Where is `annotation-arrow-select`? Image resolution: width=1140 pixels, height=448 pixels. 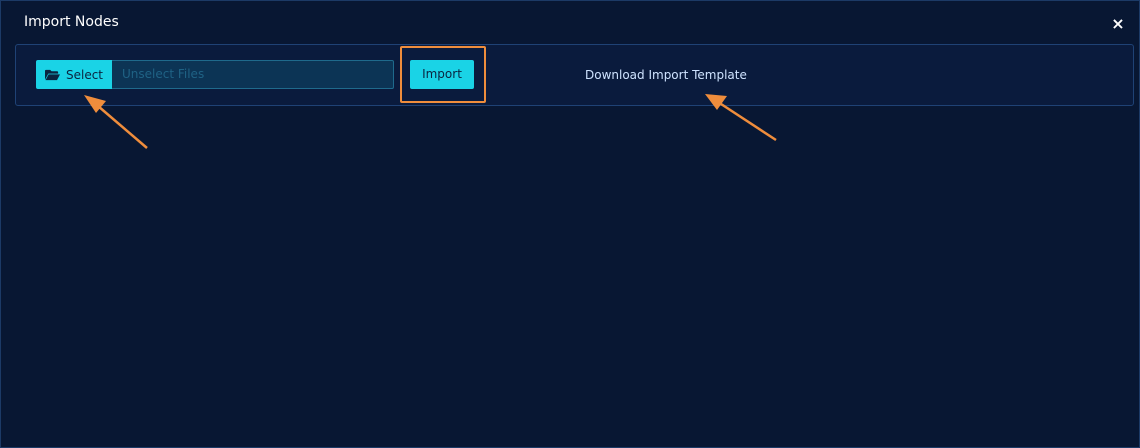
annotation-arrow-select is located at coordinates (116, 122).